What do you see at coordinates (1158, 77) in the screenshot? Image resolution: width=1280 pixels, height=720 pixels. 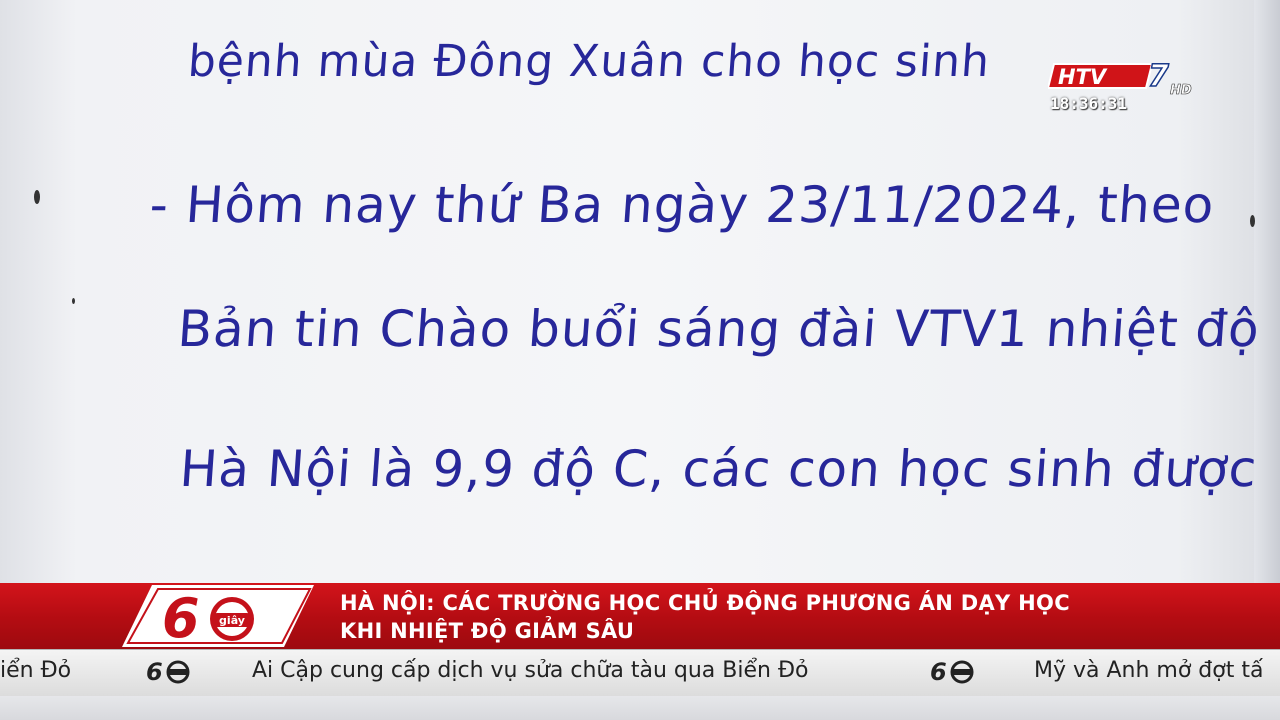 I see `seven-logo-text: 7` at bounding box center [1158, 77].